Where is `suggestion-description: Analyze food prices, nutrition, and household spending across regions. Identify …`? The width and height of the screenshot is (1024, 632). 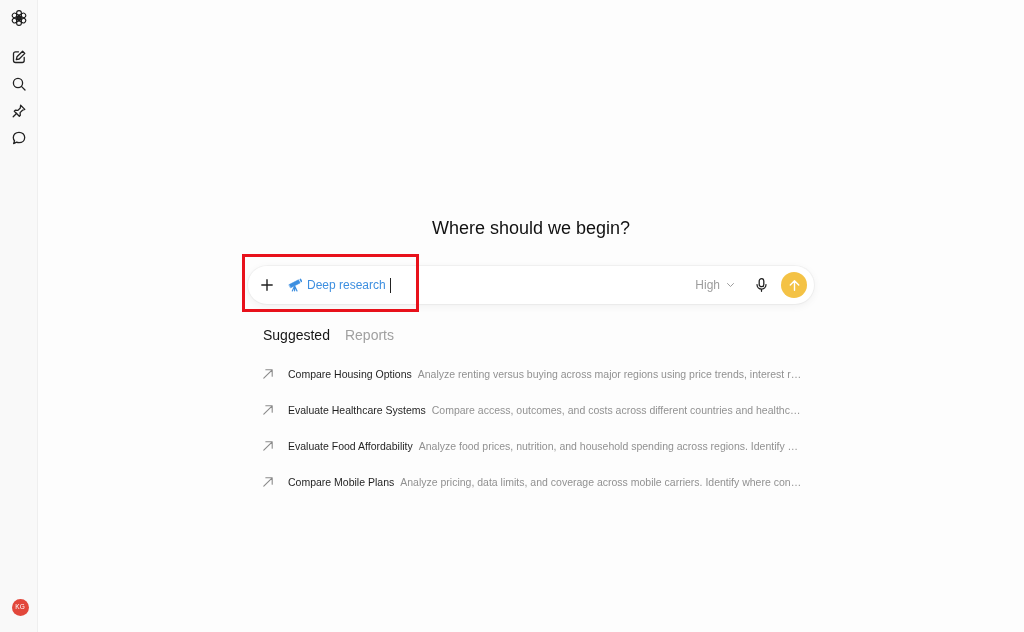
suggestion-description: Analyze food prices, nutrition, and household spending across regions. Identify … is located at coordinates (608, 446).